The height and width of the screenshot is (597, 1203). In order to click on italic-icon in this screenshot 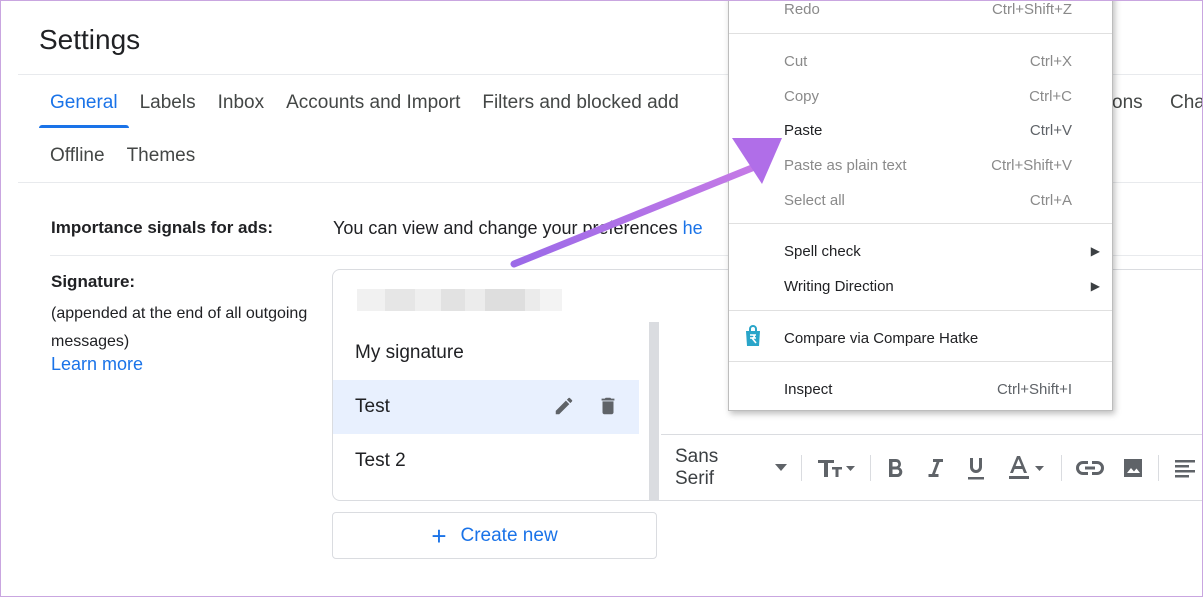, I will do `click(935, 468)`.